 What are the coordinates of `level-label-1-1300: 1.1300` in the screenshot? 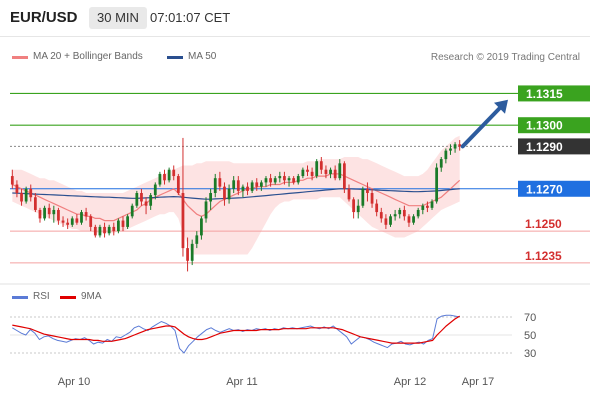 It's located at (544, 126).